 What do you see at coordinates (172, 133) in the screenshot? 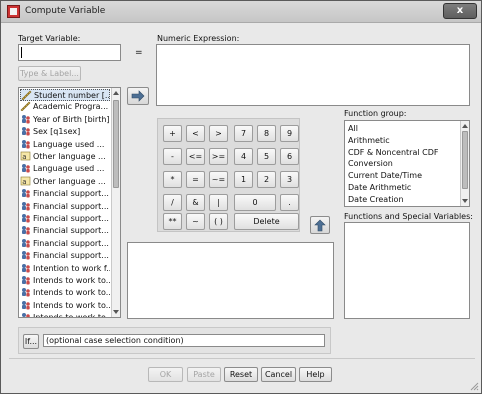
I see `key-plus: +` at bounding box center [172, 133].